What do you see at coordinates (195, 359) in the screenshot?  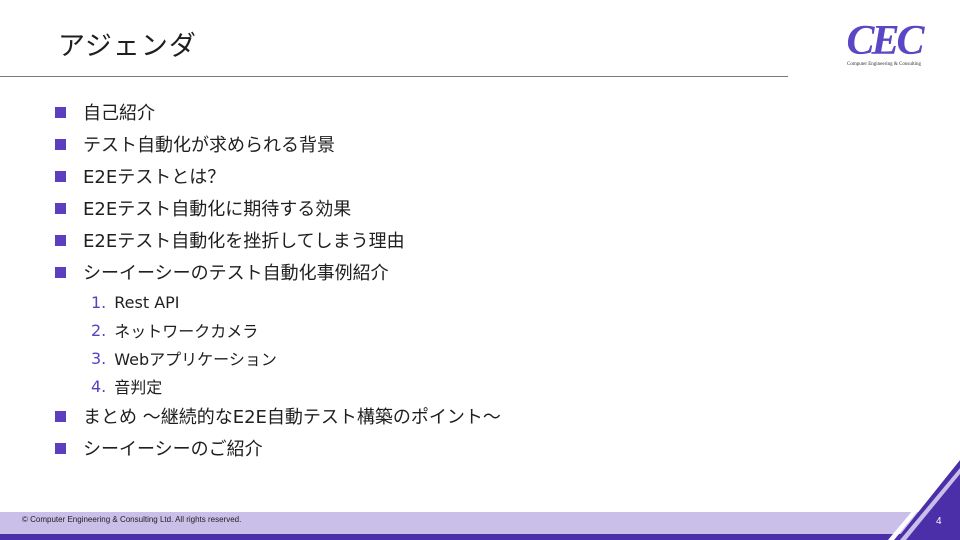 I see `sub-item-label: Webアプリケーション` at bounding box center [195, 359].